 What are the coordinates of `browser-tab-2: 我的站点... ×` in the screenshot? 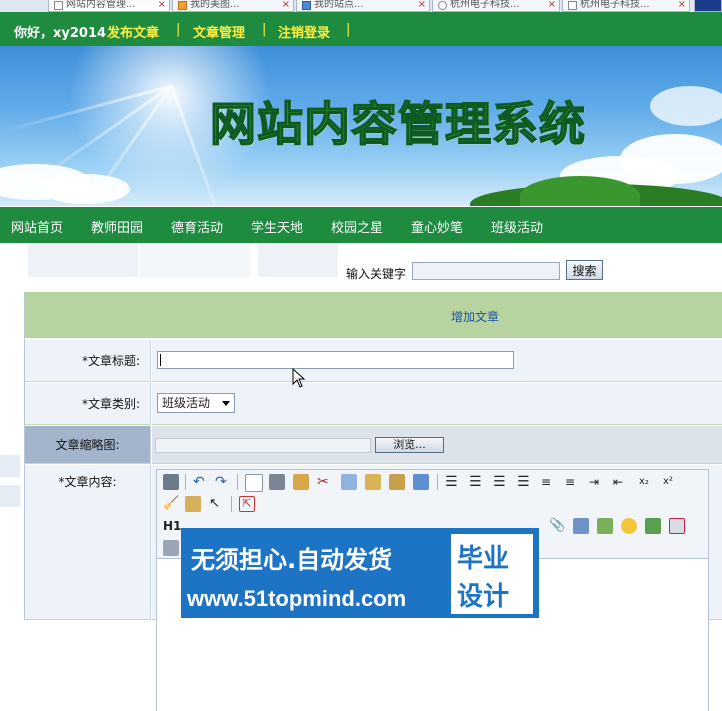 It's located at (363, 6).